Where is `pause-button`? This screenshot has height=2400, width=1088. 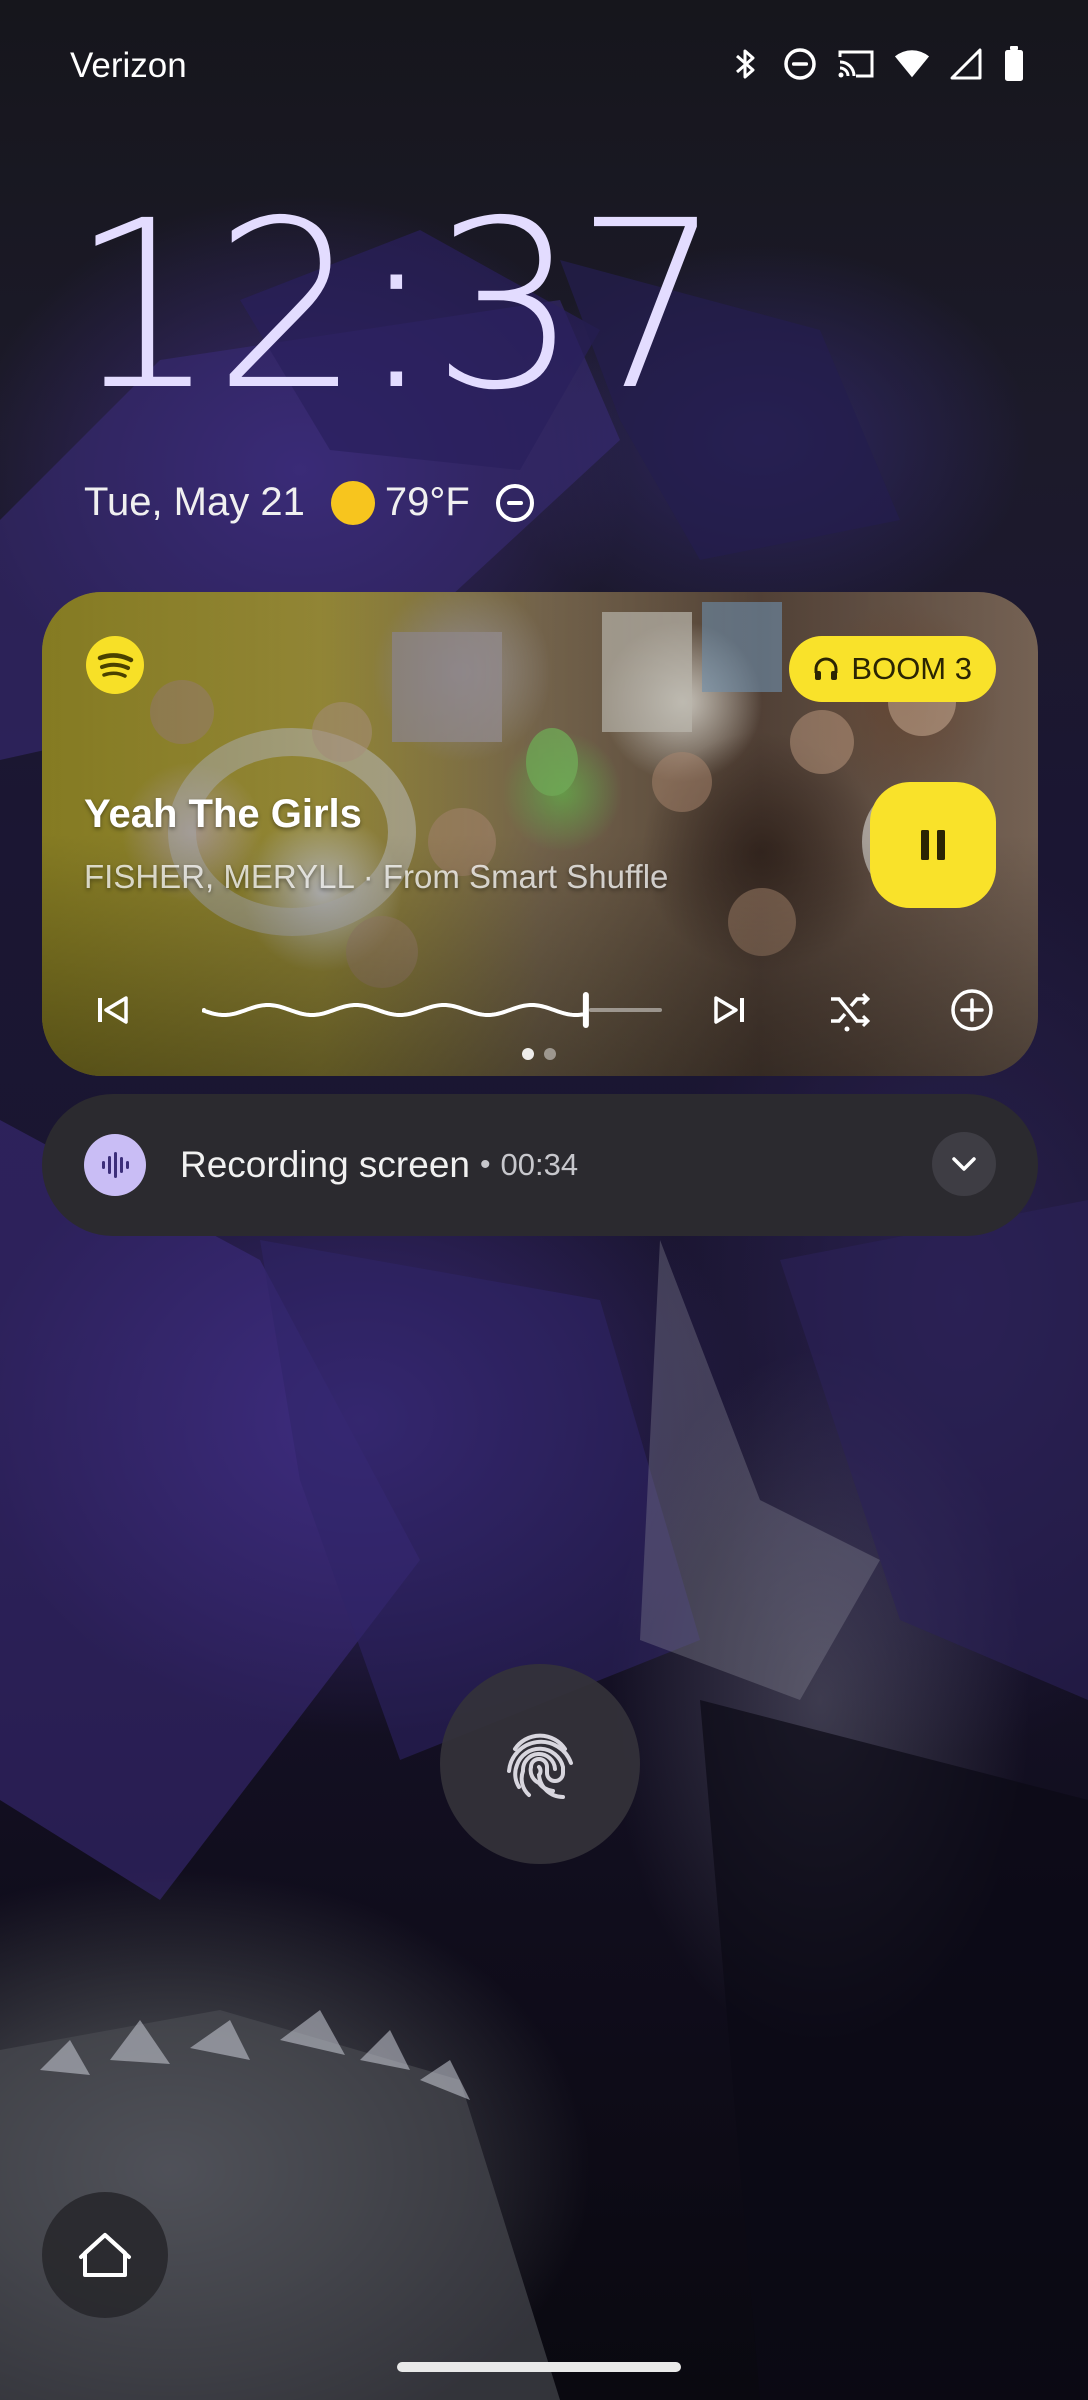 pause-button is located at coordinates (933, 845).